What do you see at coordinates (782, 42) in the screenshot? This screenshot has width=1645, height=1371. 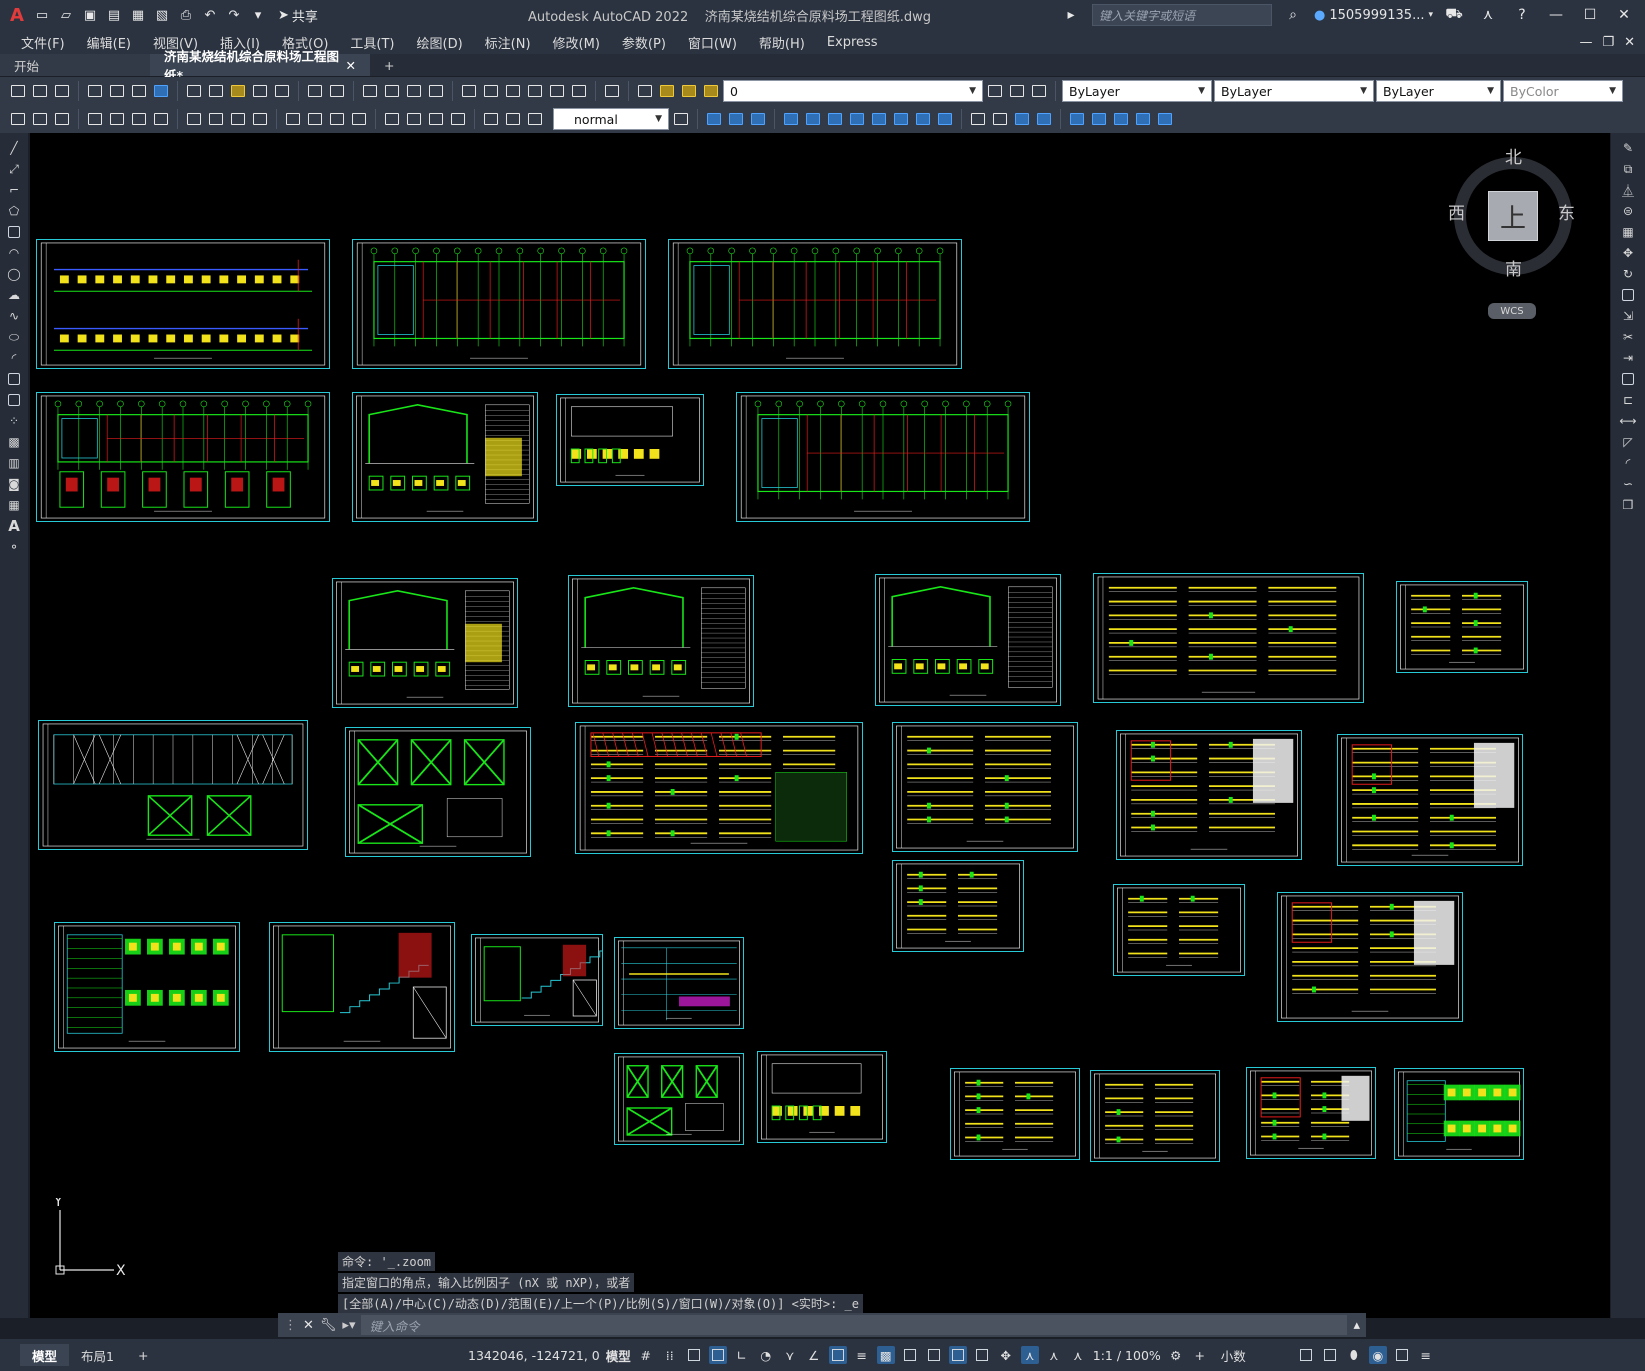 I see `menu-help: 帮助(H)` at bounding box center [782, 42].